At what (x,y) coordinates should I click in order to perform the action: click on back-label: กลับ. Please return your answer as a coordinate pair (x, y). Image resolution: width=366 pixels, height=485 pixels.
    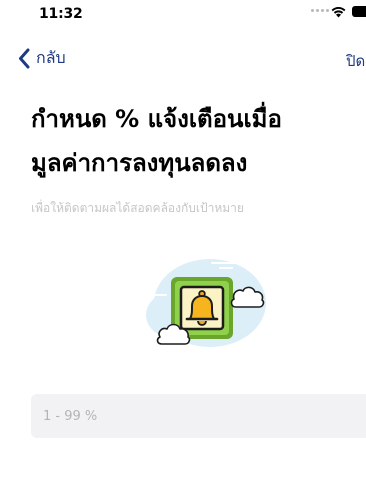
    Looking at the image, I should click on (51, 57).